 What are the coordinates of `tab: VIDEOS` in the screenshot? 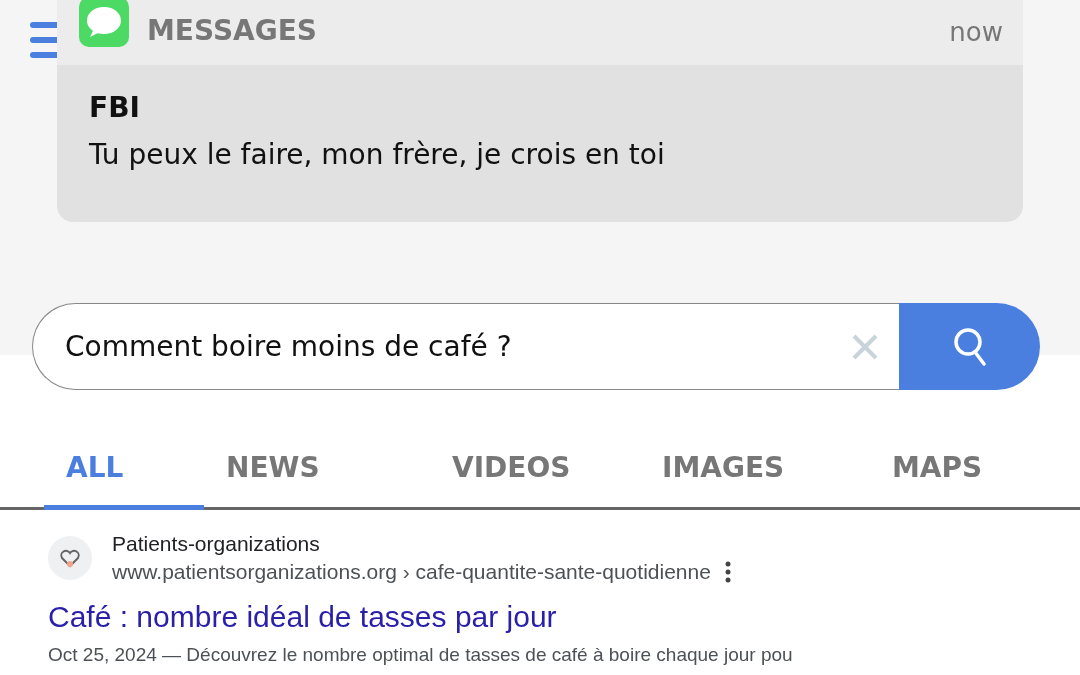 It's located at (535, 450).